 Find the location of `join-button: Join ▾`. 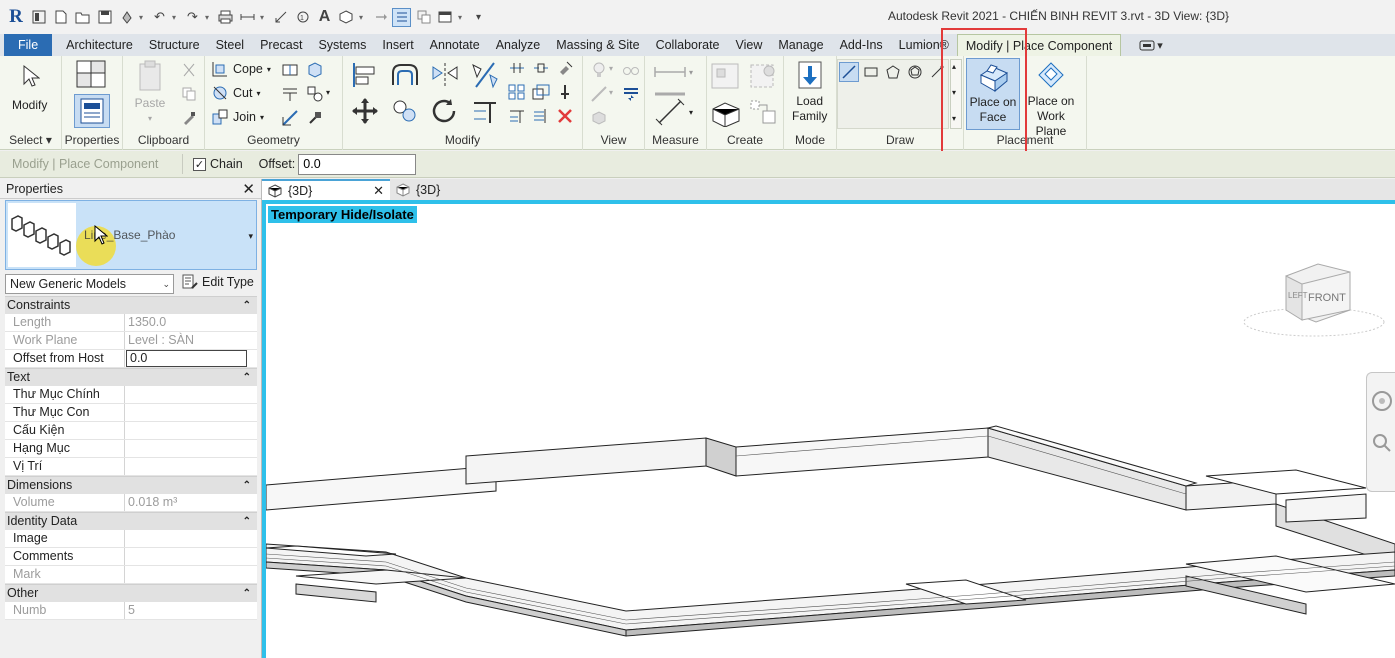

join-button: Join ▾ is located at coordinates (237, 117).